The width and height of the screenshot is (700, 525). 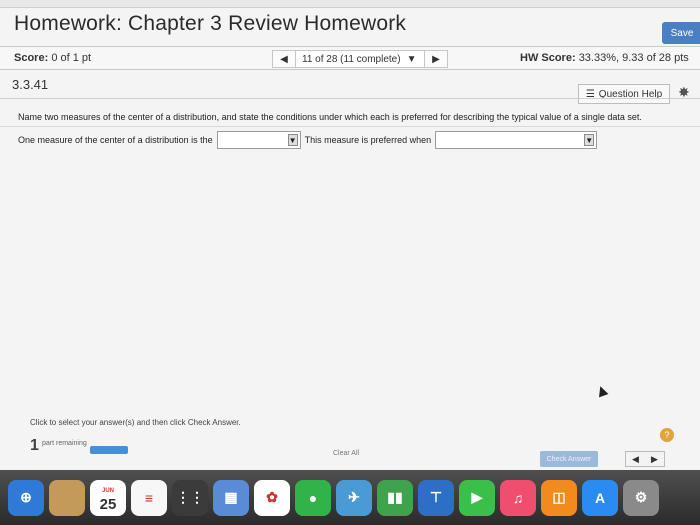 I want to click on score-value: 0 of 1 pt, so click(x=71, y=58).